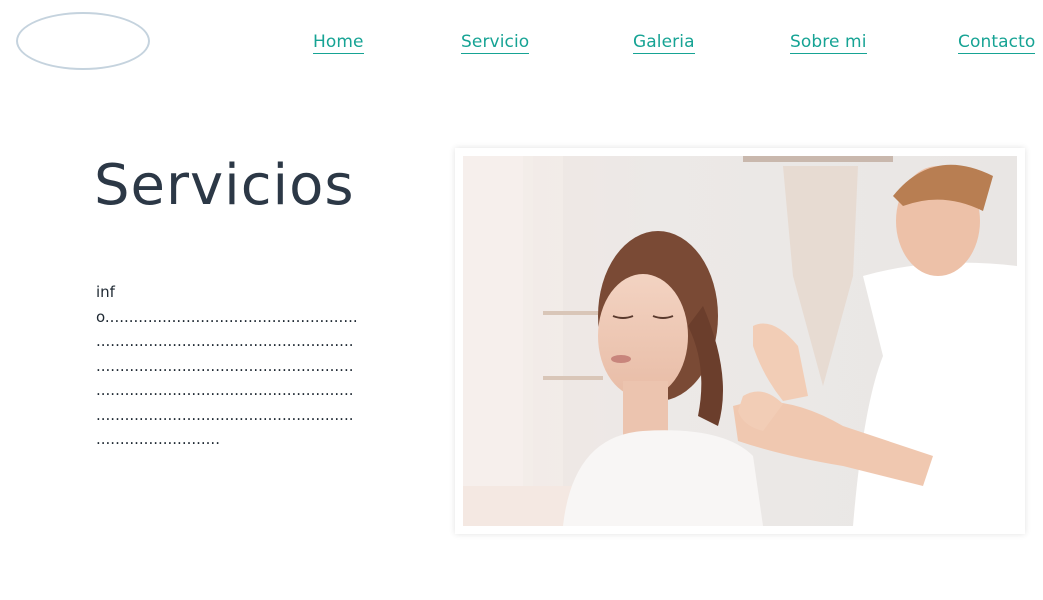 This screenshot has width=1043, height=600. What do you see at coordinates (664, 43) in the screenshot?
I see `nav-galeria-link: Galeria` at bounding box center [664, 43].